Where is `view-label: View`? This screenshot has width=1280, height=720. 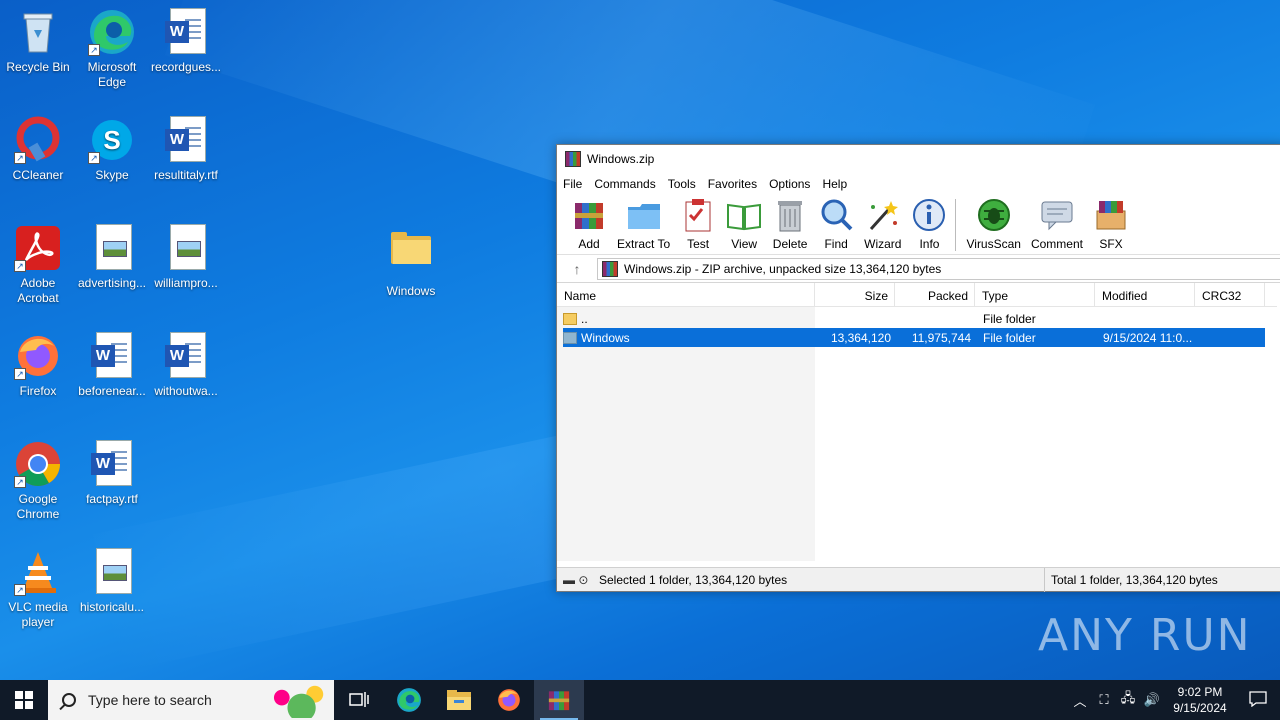 view-label: View is located at coordinates (744, 244).